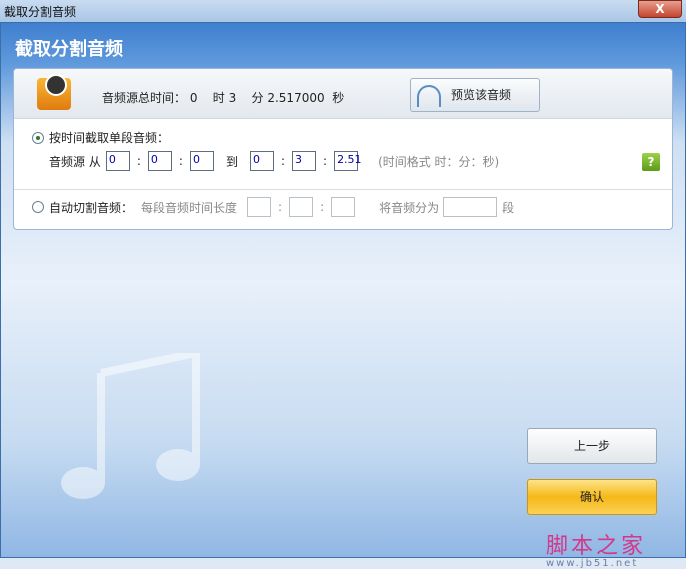 The width and height of the screenshot is (686, 569). I want to click on source-label: 音频源, so click(67, 161).